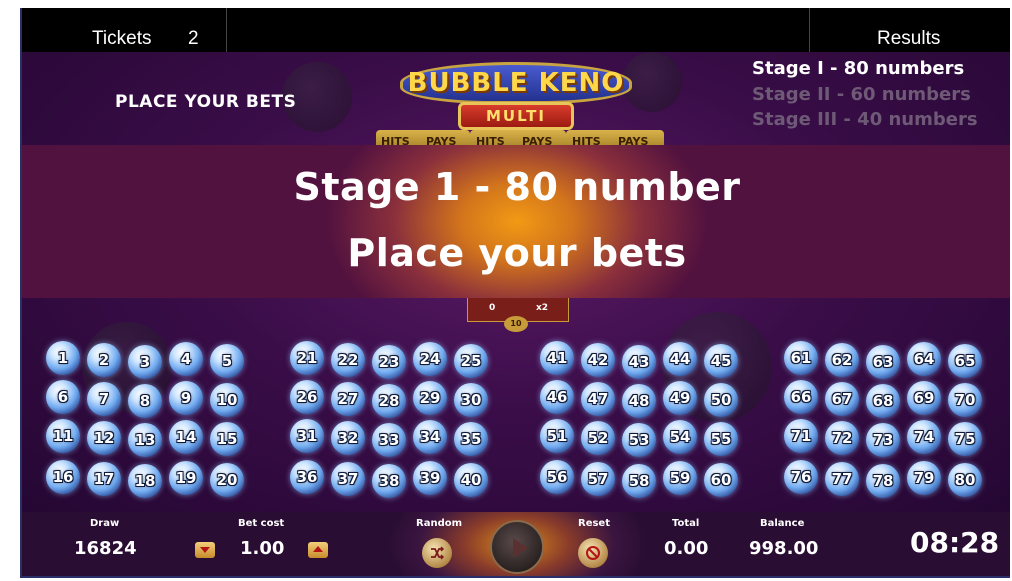  Describe the element at coordinates (227, 400) in the screenshot. I see `number-ball: 10` at that location.